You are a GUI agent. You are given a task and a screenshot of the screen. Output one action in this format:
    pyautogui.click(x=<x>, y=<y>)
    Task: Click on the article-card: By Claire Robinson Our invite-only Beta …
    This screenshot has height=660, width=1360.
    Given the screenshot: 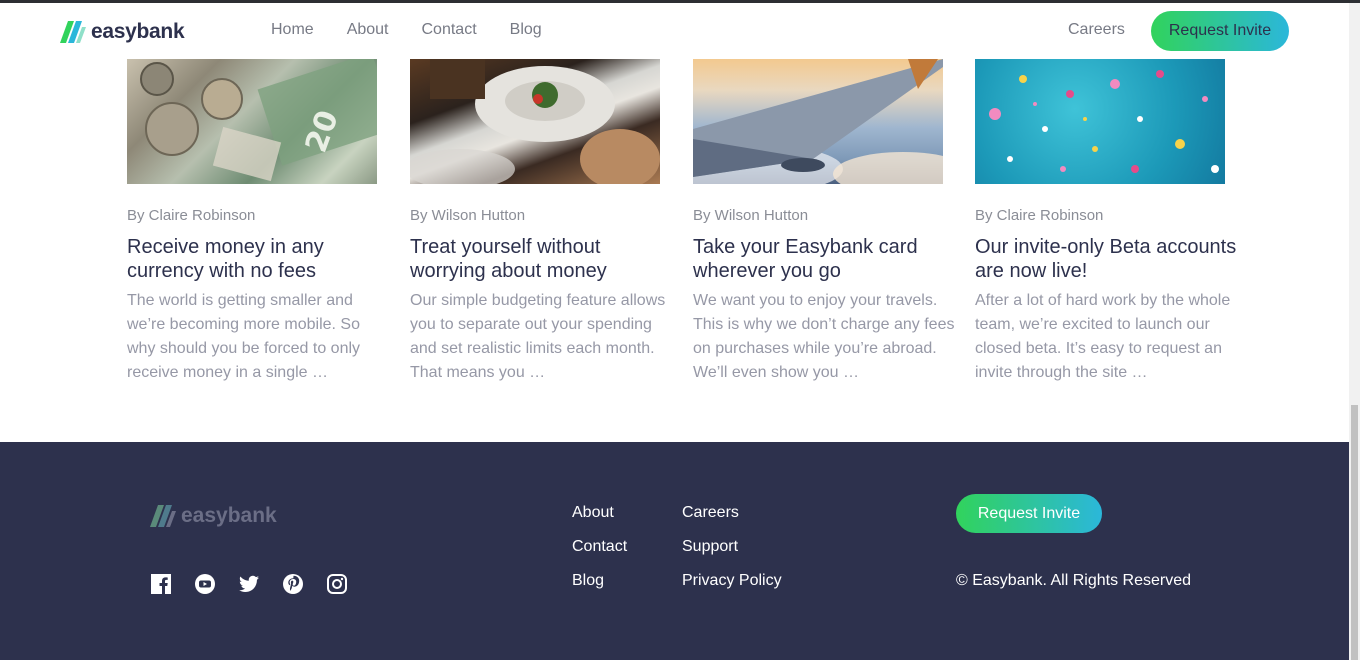 What is the action you would take?
    pyautogui.click(x=1106, y=220)
    